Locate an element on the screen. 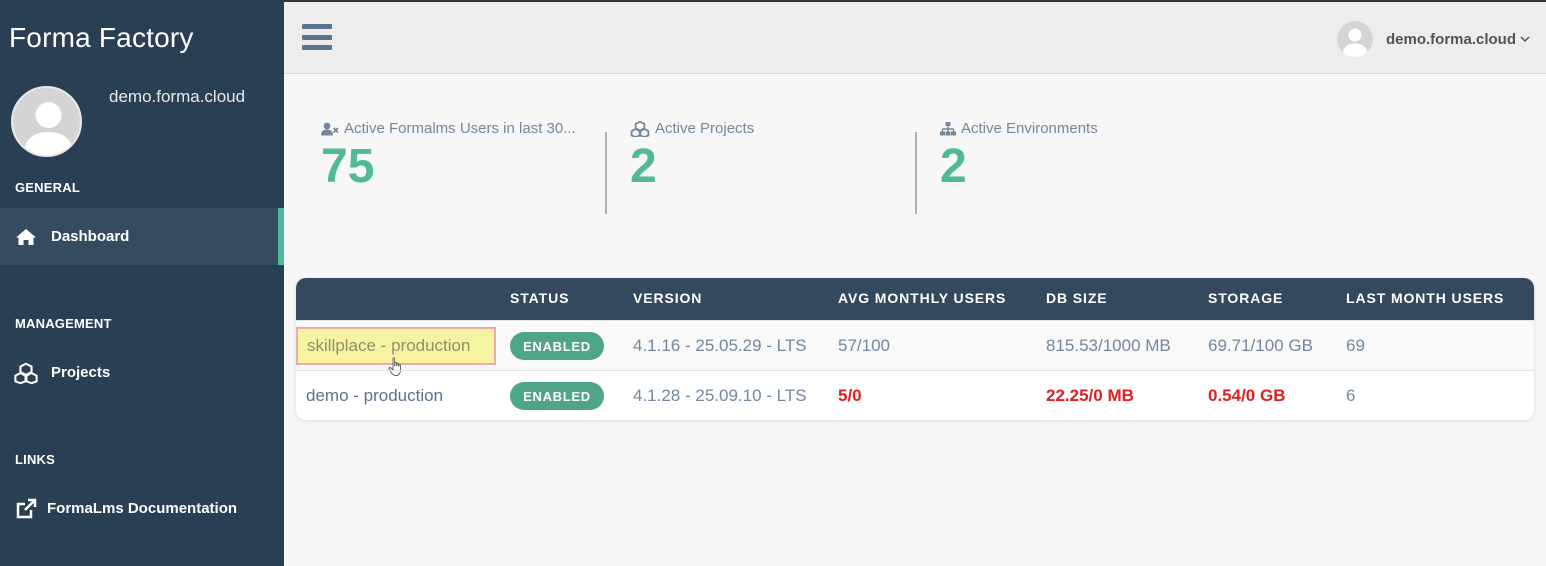  column-header-last-month-users: LAST MONTH USERS is located at coordinates (1425, 298).